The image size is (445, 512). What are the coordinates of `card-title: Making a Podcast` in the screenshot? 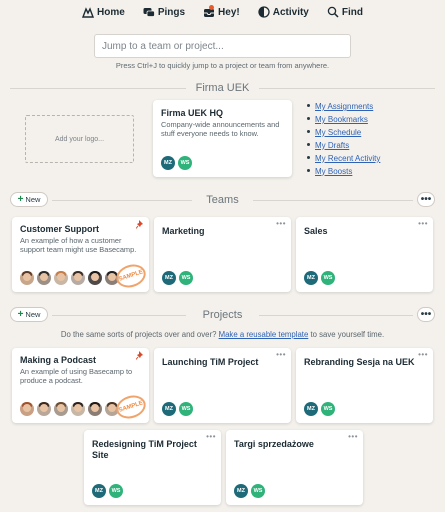 It's located at (58, 360).